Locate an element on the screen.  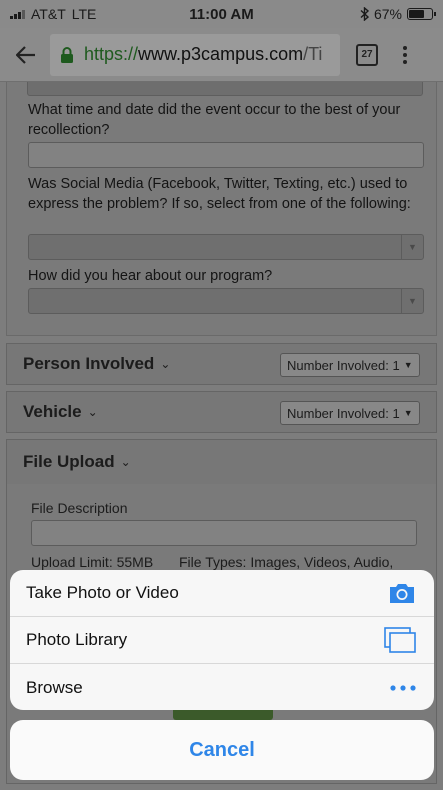
photo-library-option: Photo Library is located at coordinates (222, 640).